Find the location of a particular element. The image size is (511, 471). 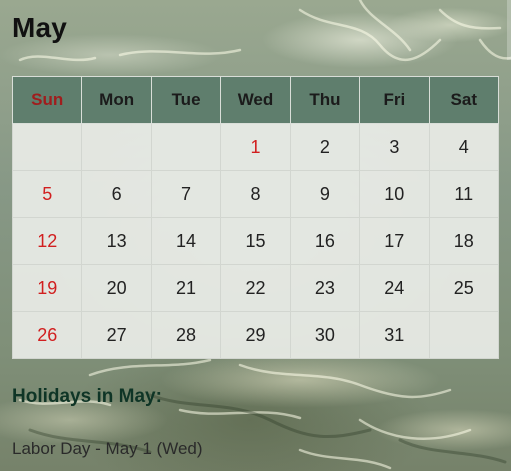

day-cell: 28 is located at coordinates (186, 335).